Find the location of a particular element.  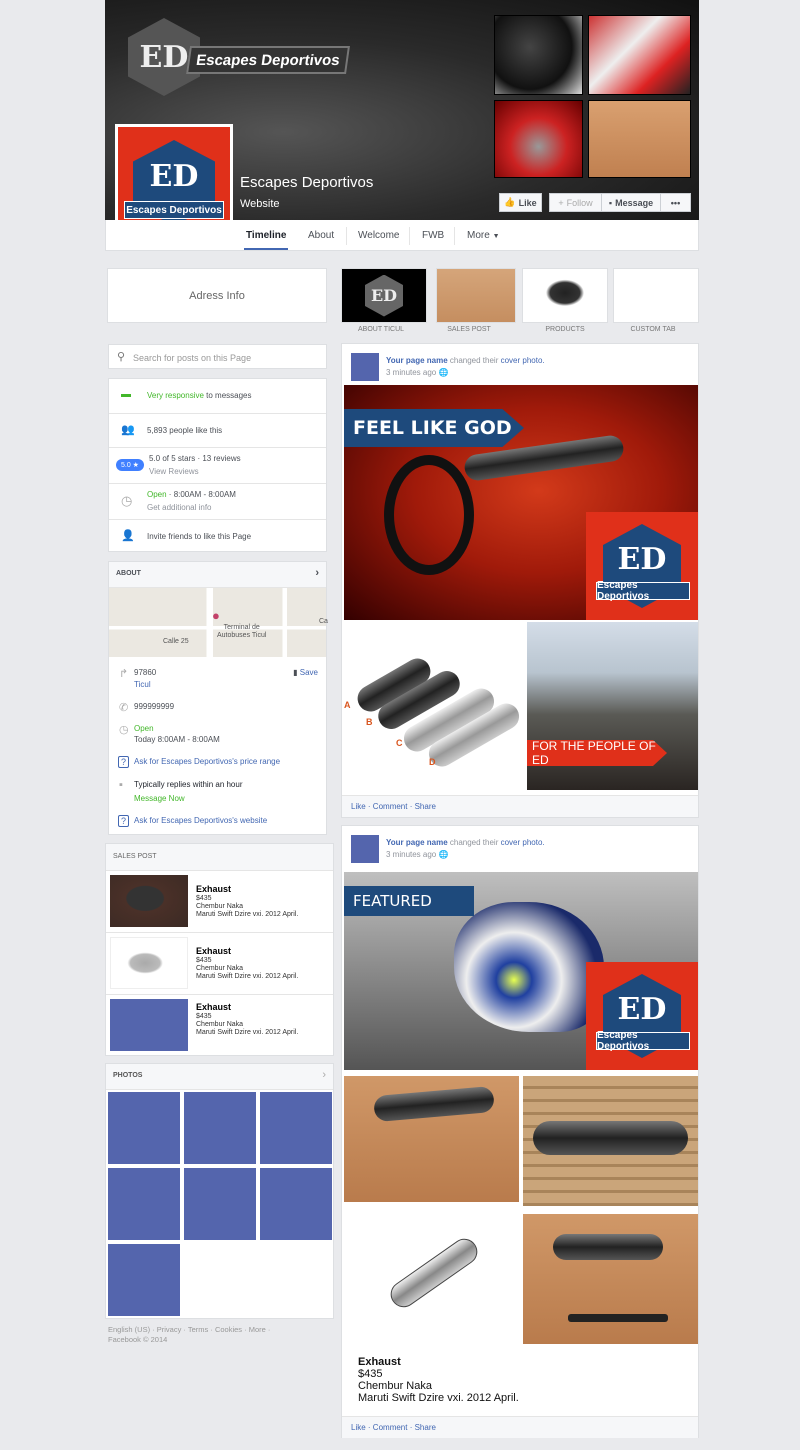

follow-button: + Follow is located at coordinates (575, 202).